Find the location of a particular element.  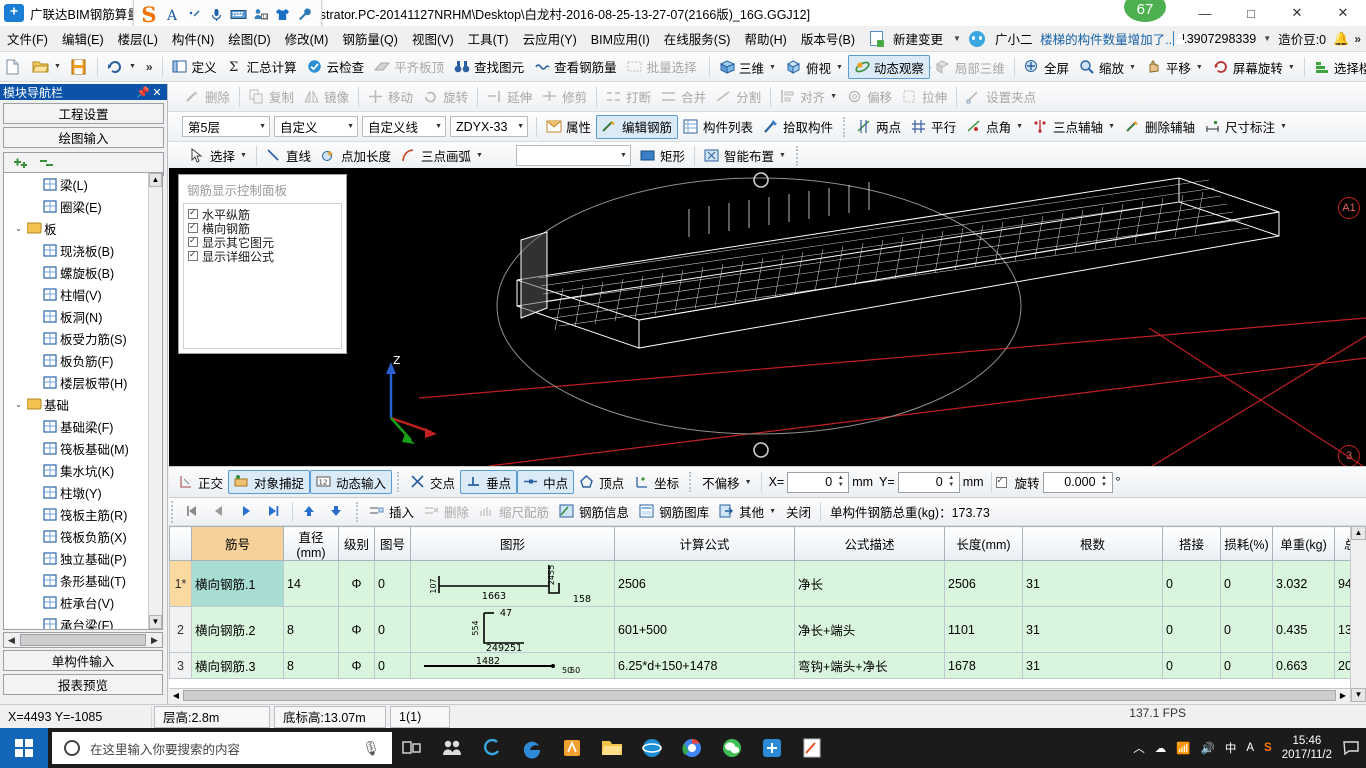

delete-button: 删除 is located at coordinates (207, 97).